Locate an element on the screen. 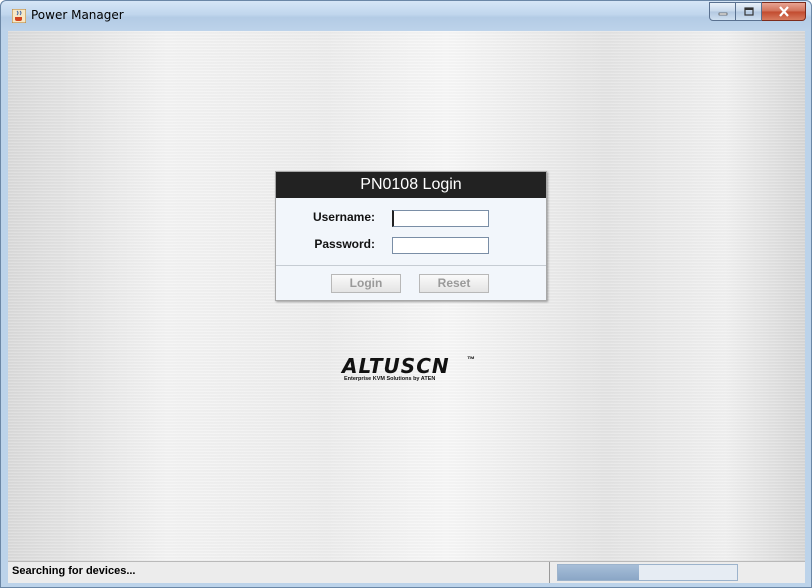  logo-wordmark: ALTUSCN is located at coordinates (396, 366).